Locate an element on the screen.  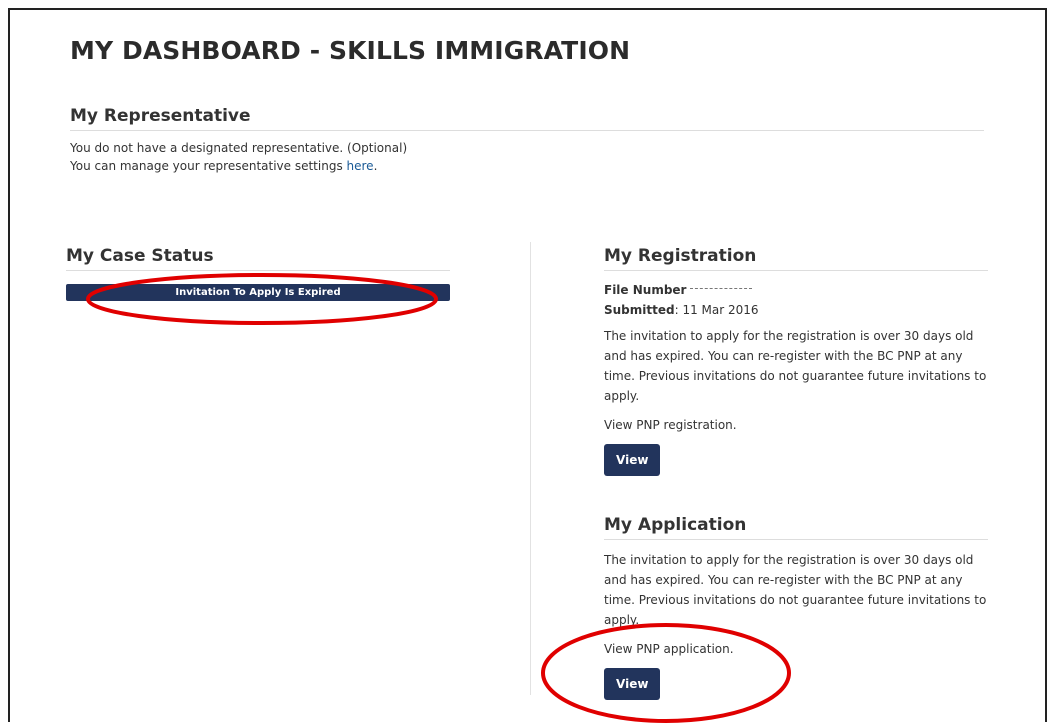
application-view-text: View PNP application. is located at coordinates (669, 649).